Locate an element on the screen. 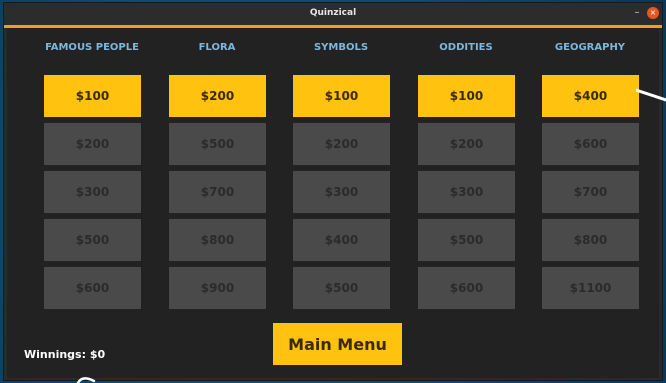  title-bar: Quinzical – × is located at coordinates (333, 15).